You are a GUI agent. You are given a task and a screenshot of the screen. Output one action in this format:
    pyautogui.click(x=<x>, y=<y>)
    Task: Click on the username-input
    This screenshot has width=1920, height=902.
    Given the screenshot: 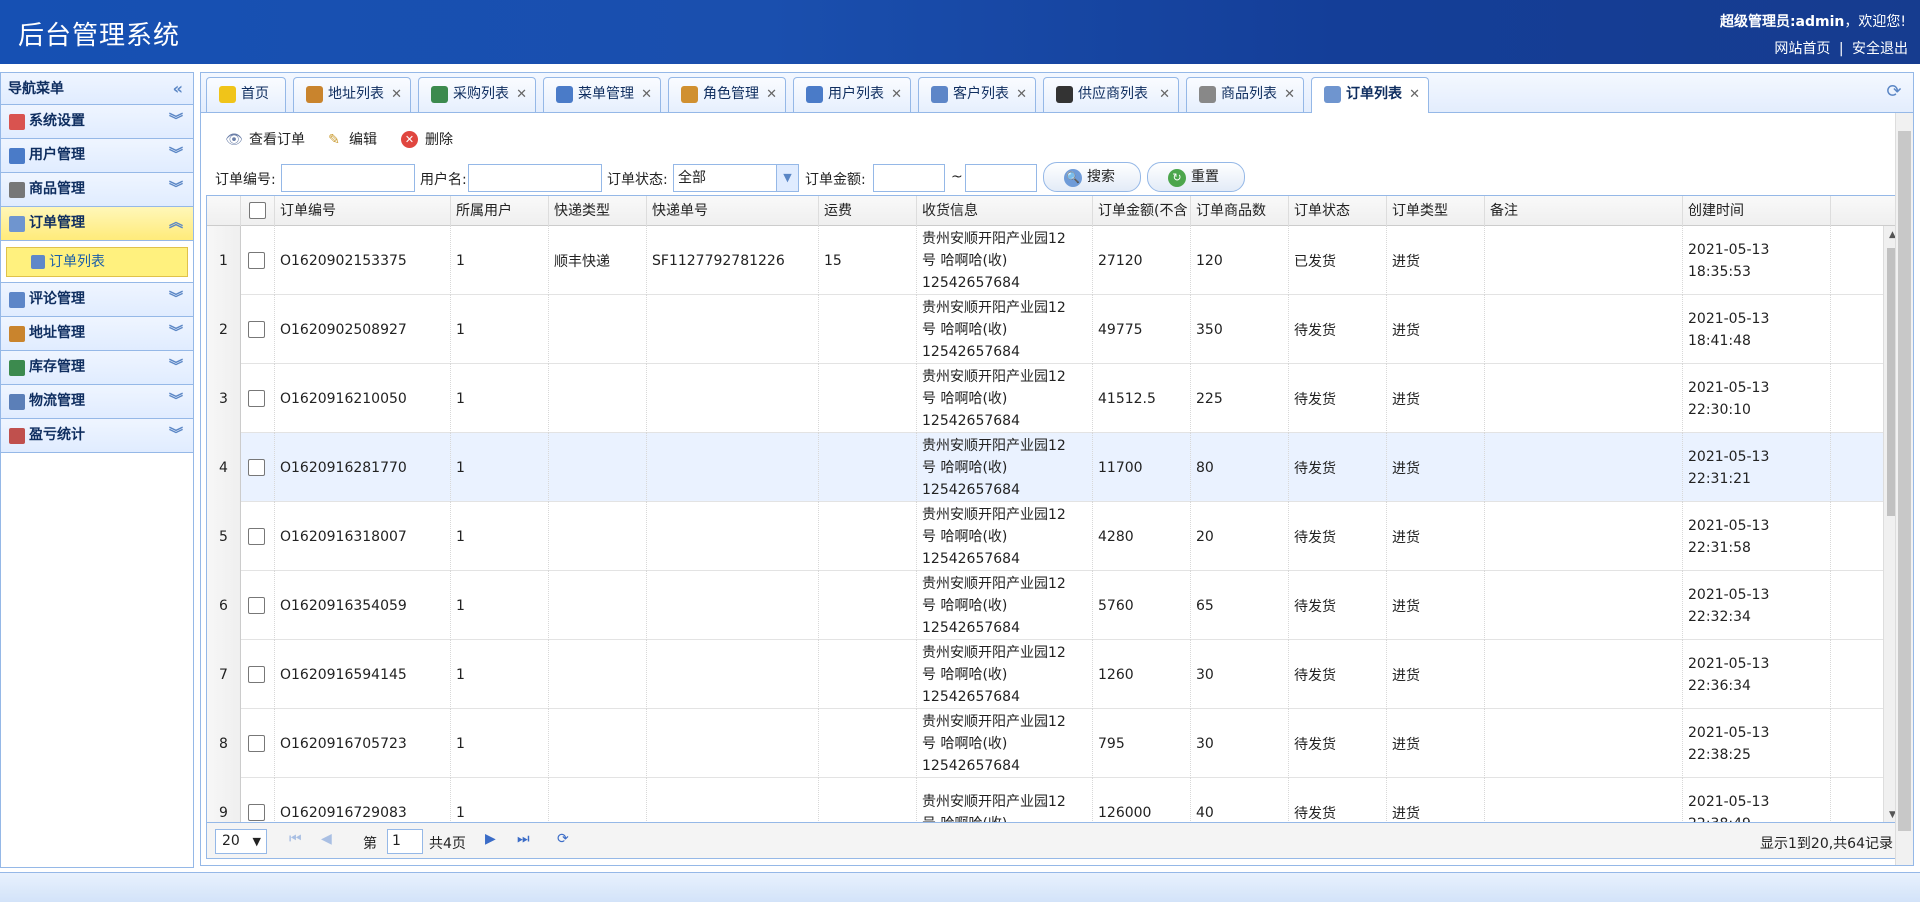 What is the action you would take?
    pyautogui.click(x=535, y=178)
    